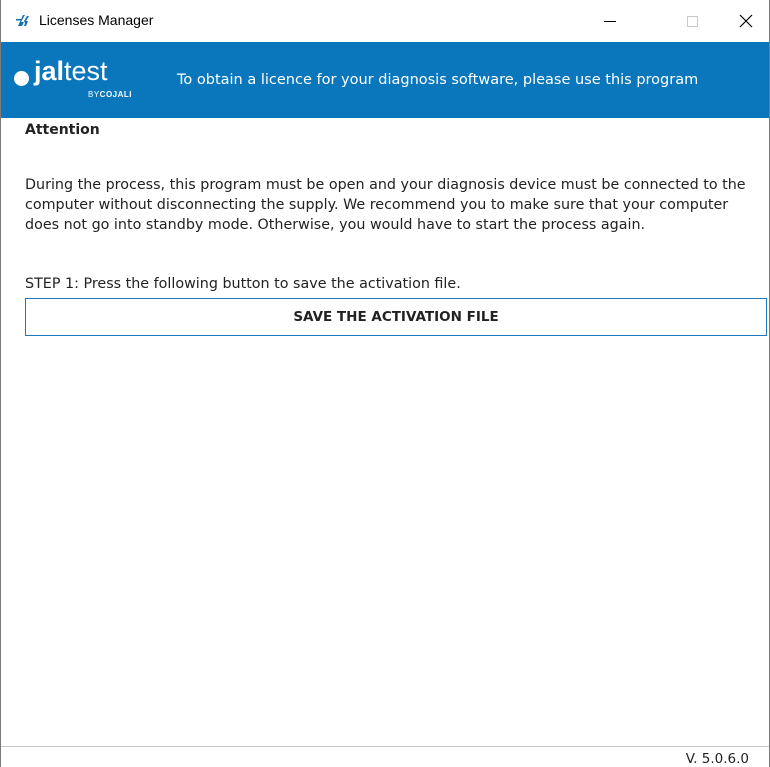 Image resolution: width=770 pixels, height=767 pixels. Describe the element at coordinates (385, 21) in the screenshot. I see `title-bar: Licenses Manager` at that location.